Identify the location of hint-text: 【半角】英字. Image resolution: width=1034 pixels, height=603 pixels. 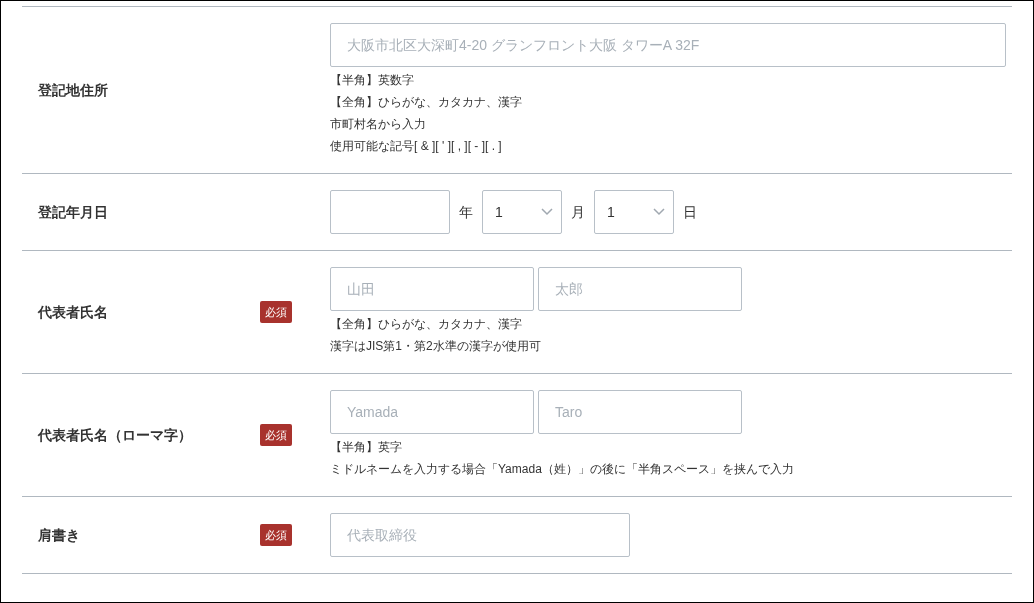
(366, 447).